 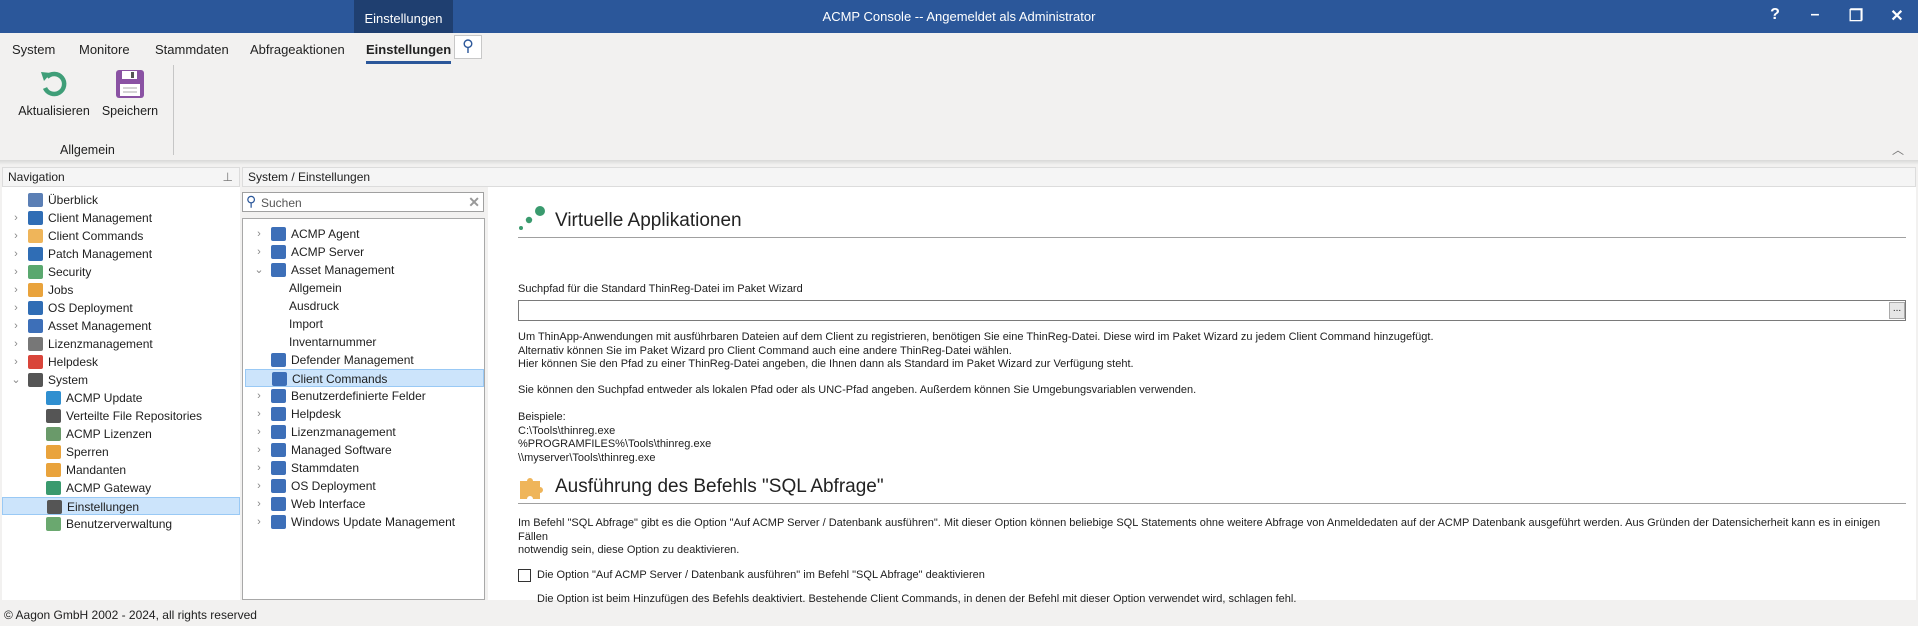 What do you see at coordinates (474, 202) in the screenshot?
I see `clear-search-icon: ✕` at bounding box center [474, 202].